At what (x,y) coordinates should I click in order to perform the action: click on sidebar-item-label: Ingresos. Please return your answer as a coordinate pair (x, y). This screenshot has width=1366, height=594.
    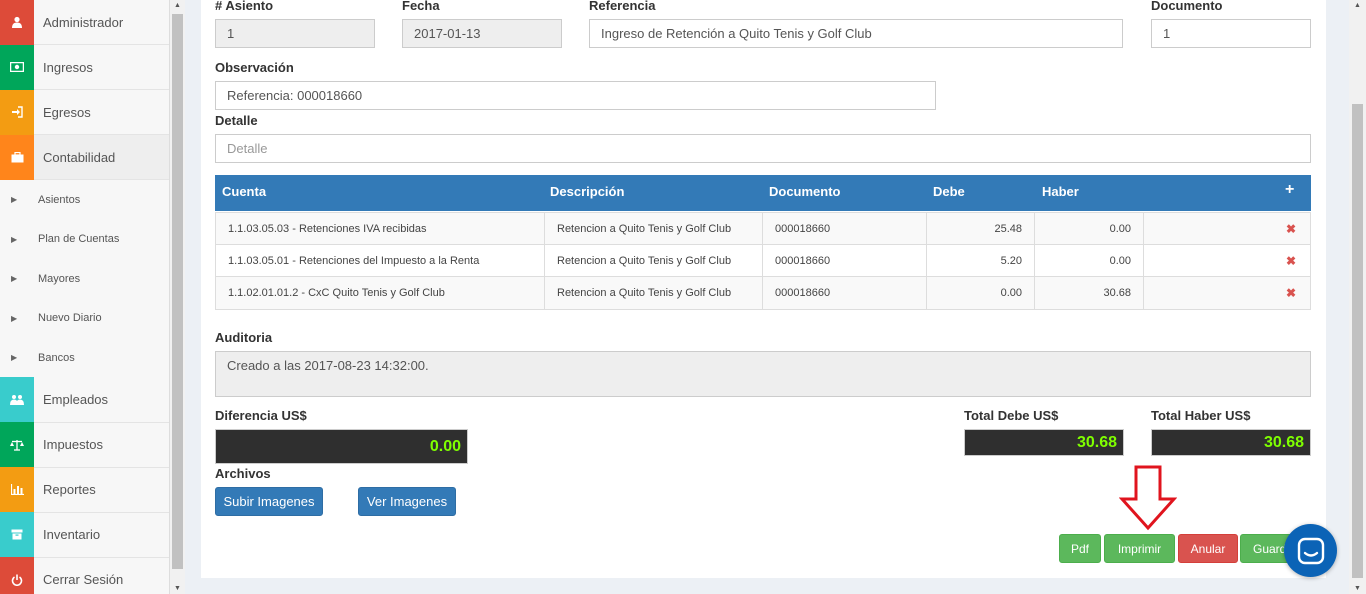
    Looking at the image, I should click on (68, 67).